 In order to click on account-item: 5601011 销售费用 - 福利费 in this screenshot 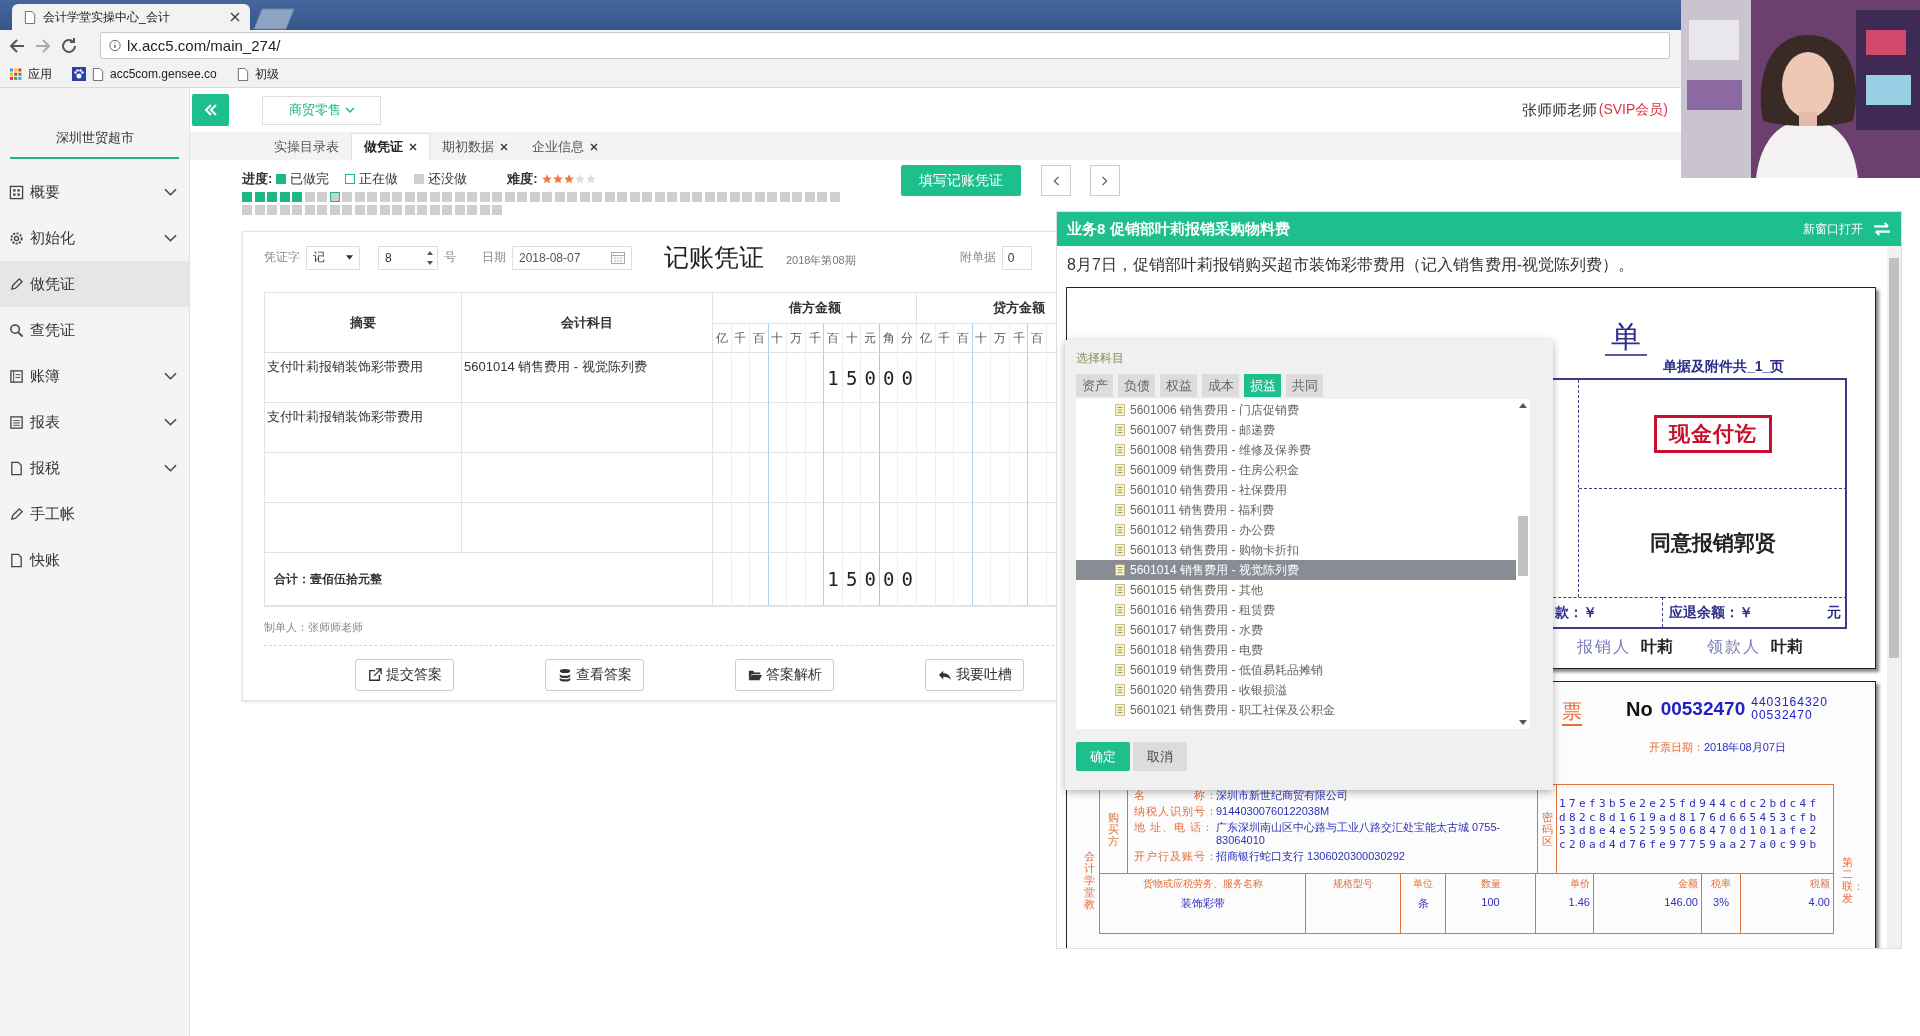, I will do `click(1296, 510)`.